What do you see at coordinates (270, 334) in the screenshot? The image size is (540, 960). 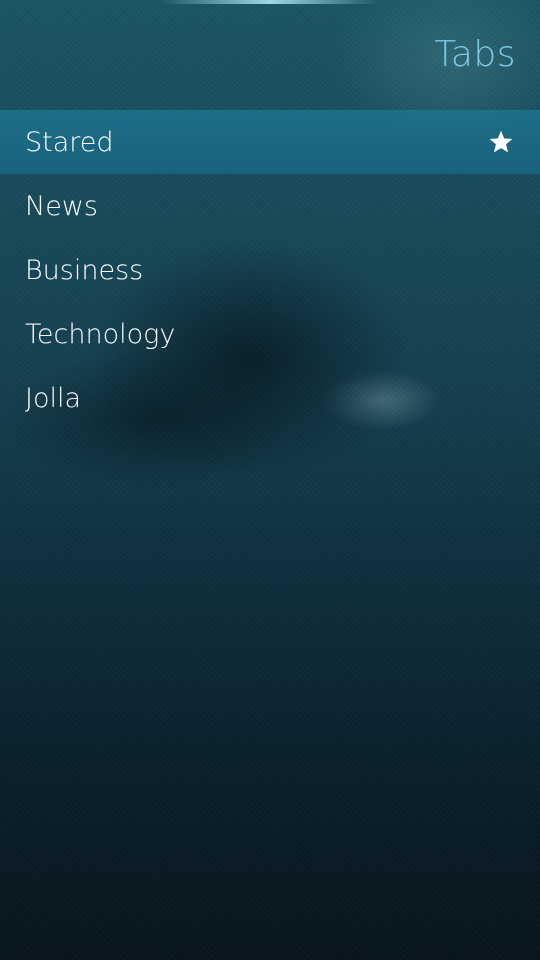 I see `list-item-technology: Technology` at bounding box center [270, 334].